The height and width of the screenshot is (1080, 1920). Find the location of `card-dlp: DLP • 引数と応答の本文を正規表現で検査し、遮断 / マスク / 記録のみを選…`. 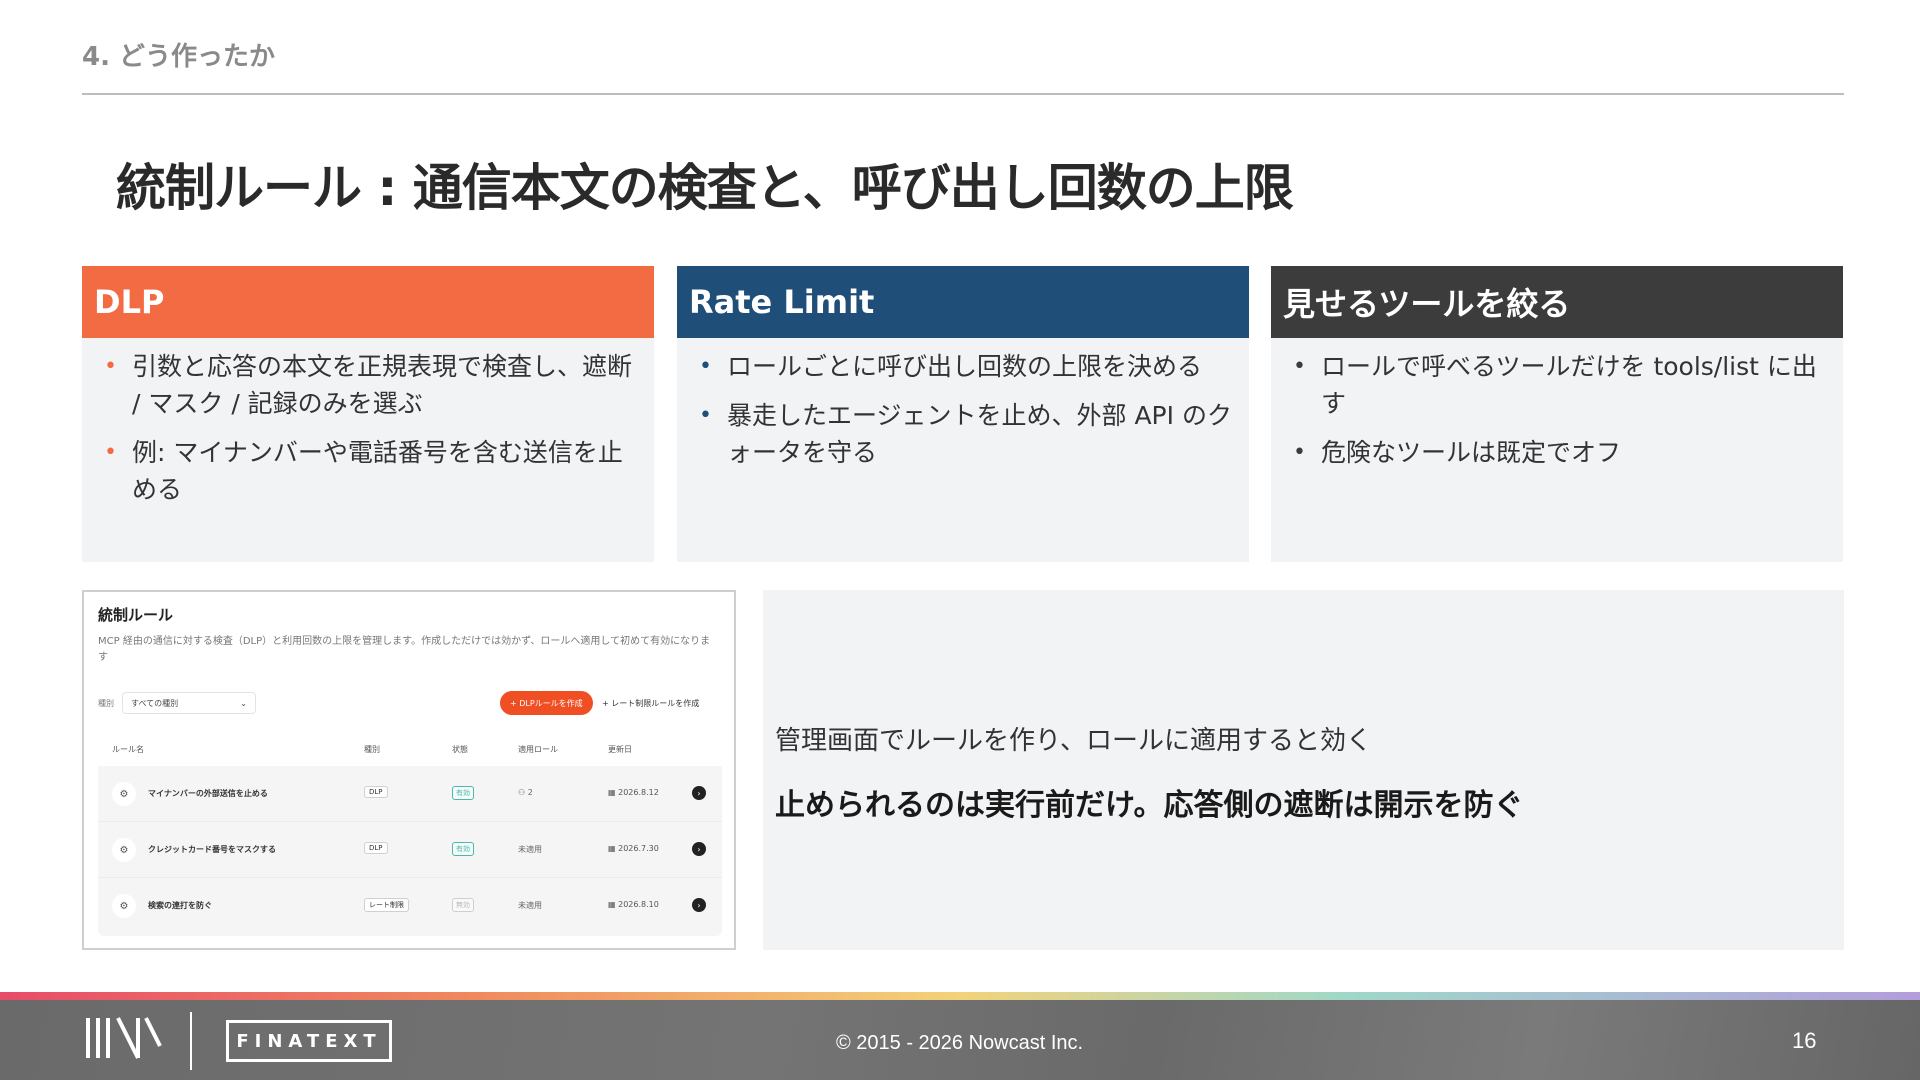

card-dlp: DLP • 引数と応答の本文を正規表現で検査し、遮断 / マスク / 記録のみを選… is located at coordinates (368, 414).